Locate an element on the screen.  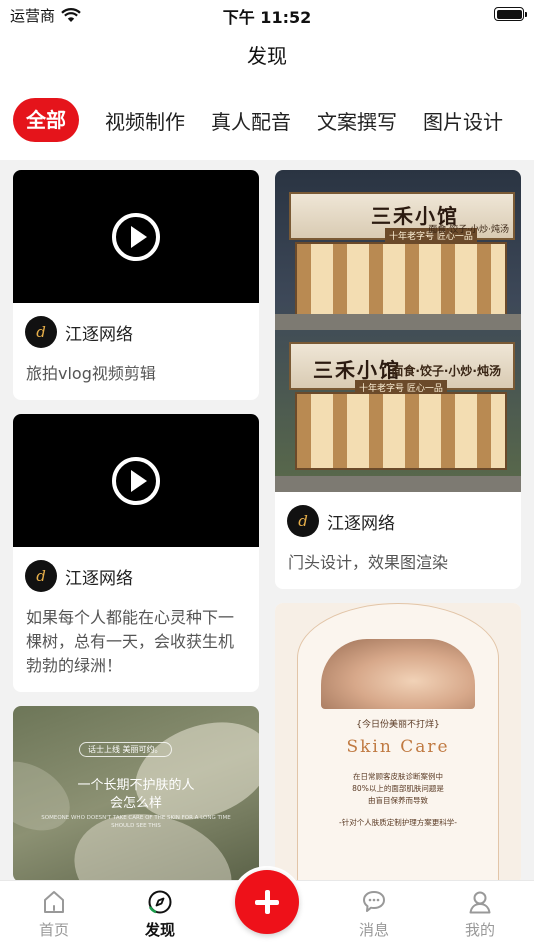
nav-profile: 我的 is located at coordinates (480, 914).